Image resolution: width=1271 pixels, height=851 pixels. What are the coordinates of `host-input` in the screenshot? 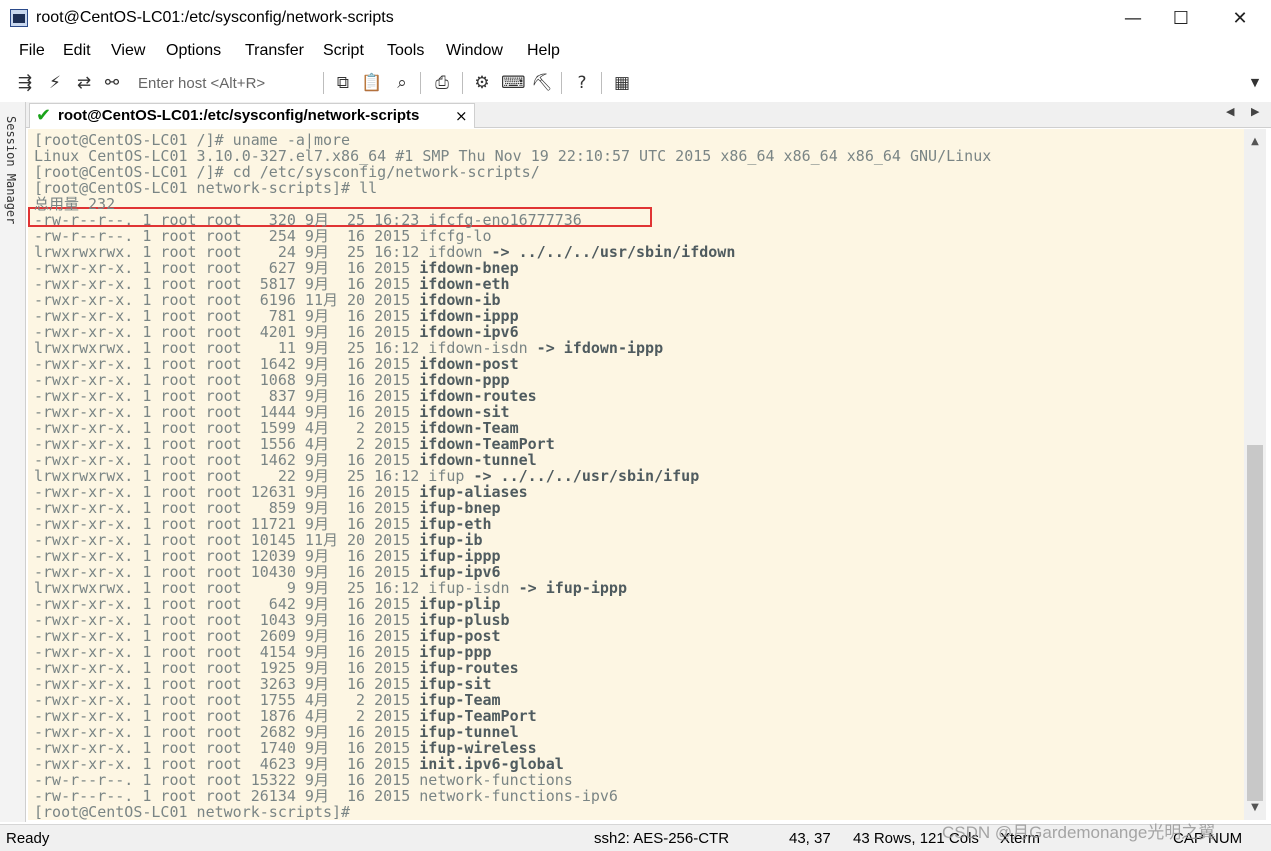 It's located at (222, 83).